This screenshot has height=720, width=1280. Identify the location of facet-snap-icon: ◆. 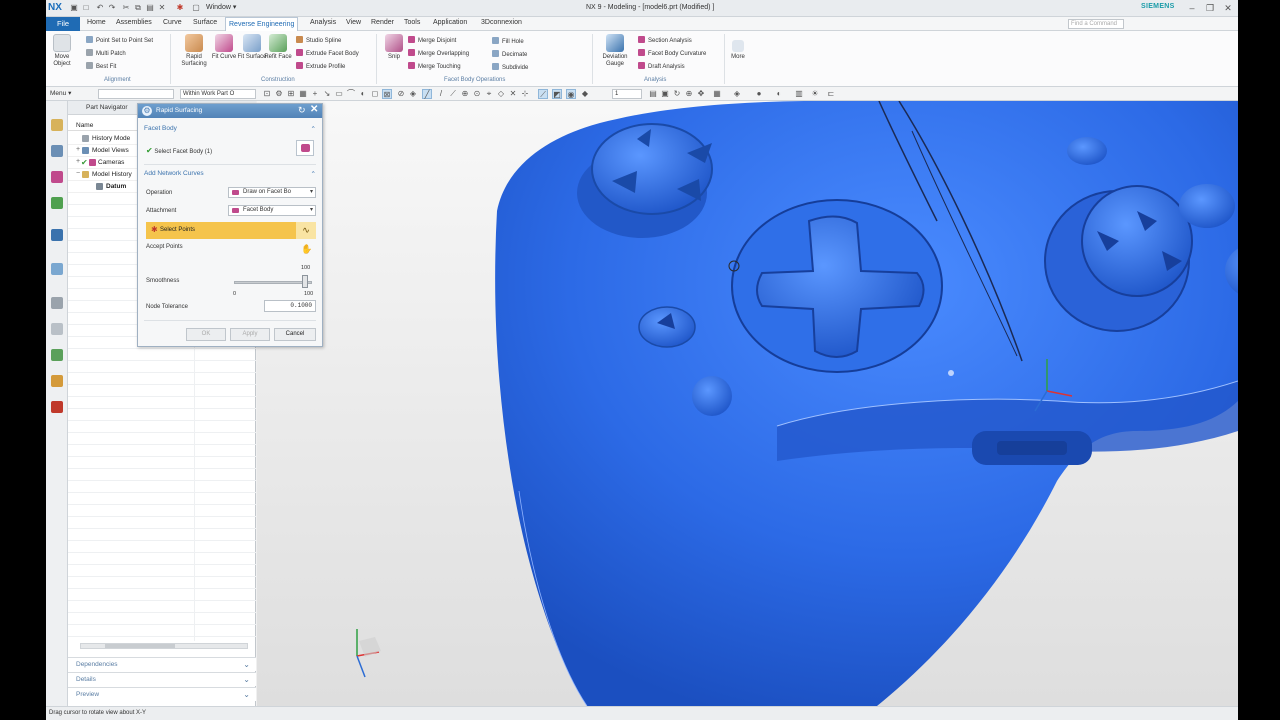
(585, 94).